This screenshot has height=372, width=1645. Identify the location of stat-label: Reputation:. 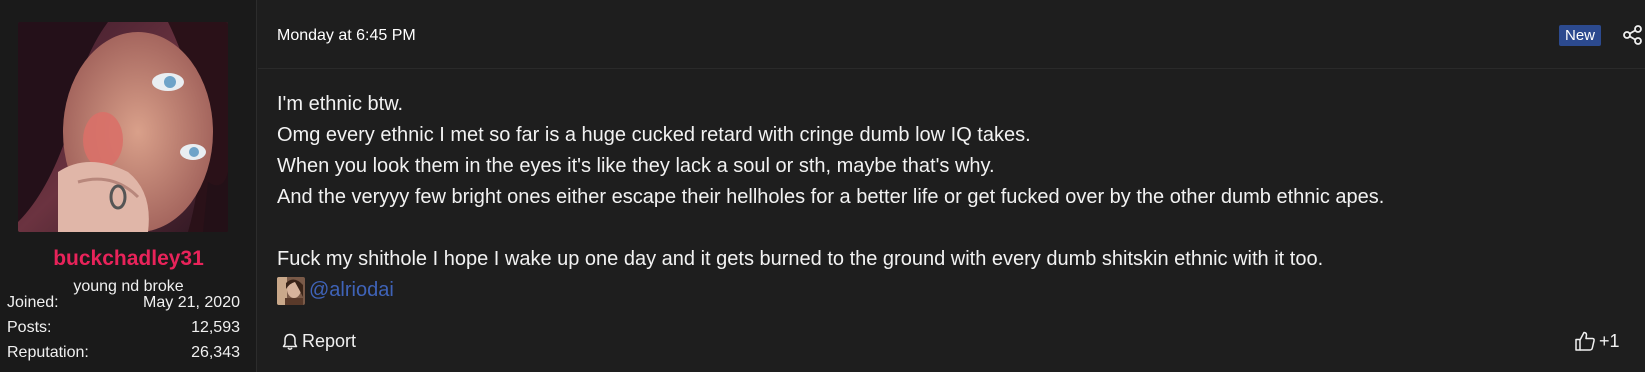
(48, 352).